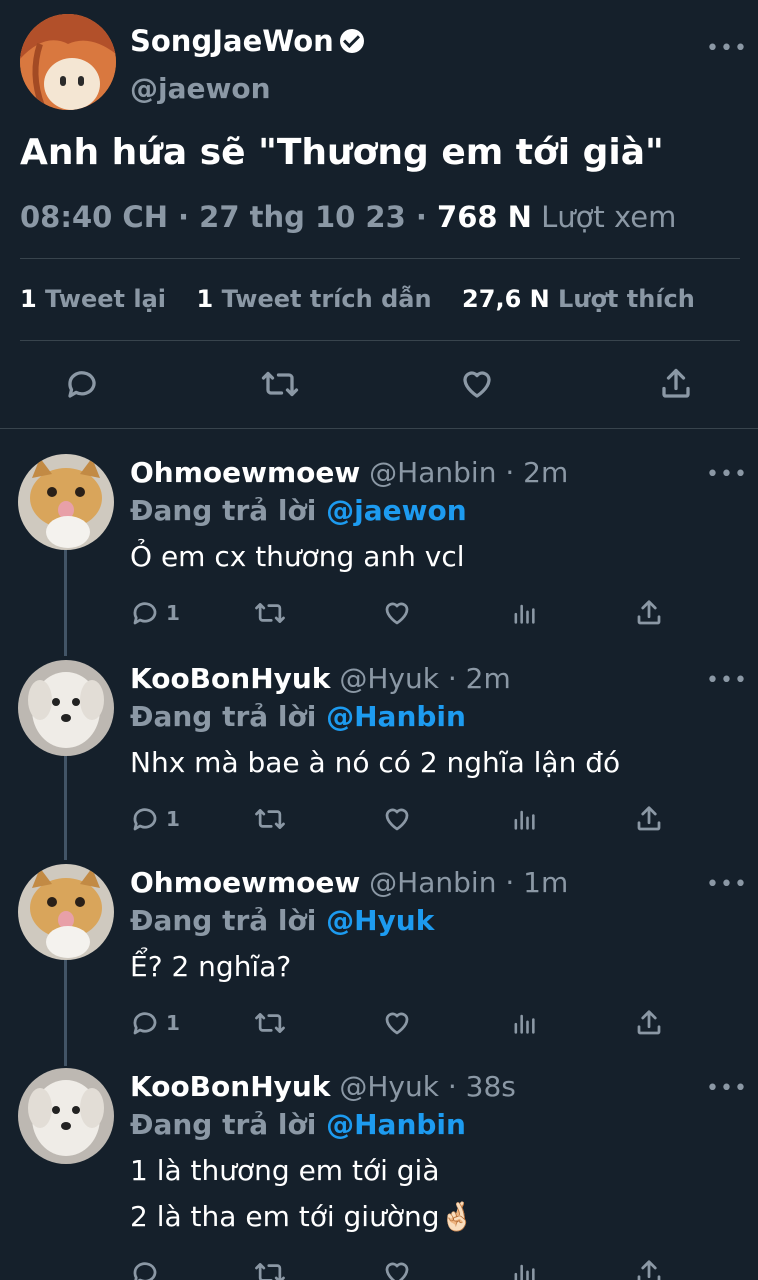 This screenshot has width=758, height=1280. What do you see at coordinates (93, 299) in the screenshot?
I see `retweets-stat: 1 Tweet lại` at bounding box center [93, 299].